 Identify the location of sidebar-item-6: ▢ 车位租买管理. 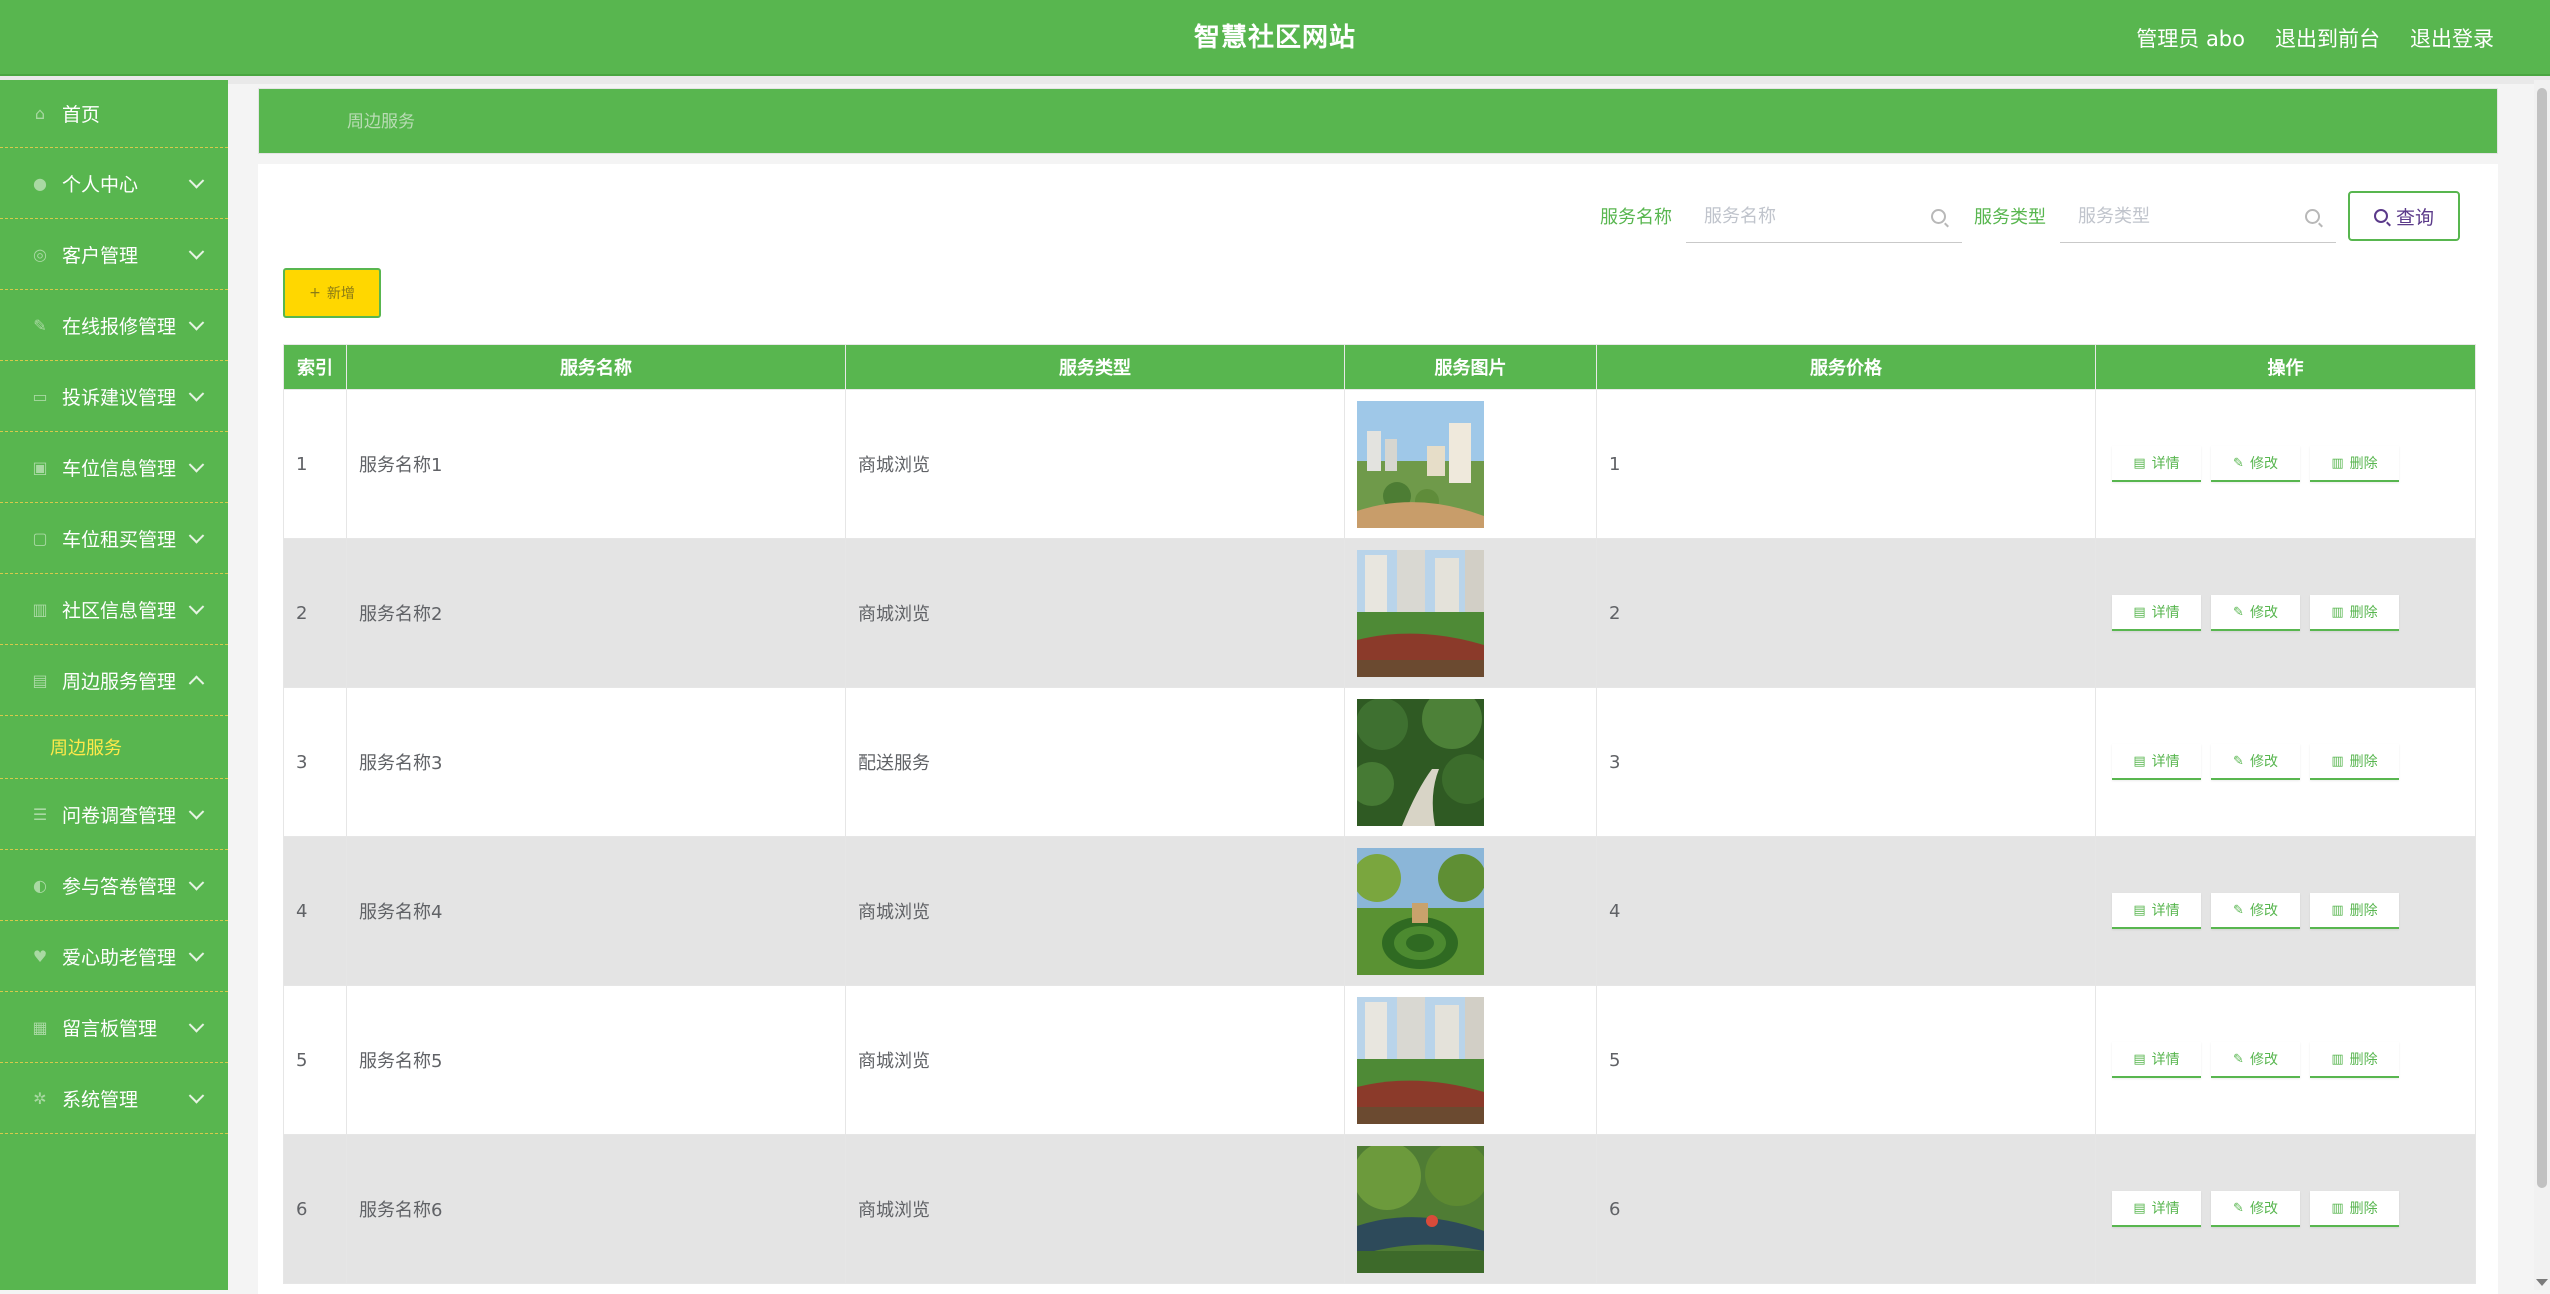
(114, 538).